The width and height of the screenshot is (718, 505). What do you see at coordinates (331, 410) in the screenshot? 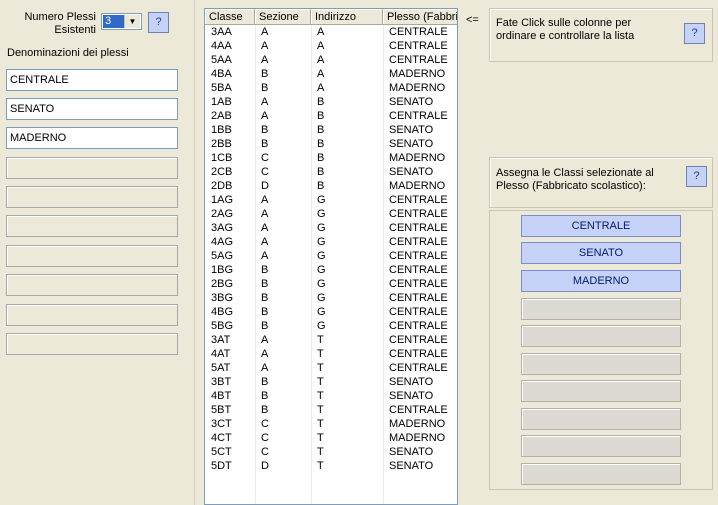
I see `table-row: 5BT B T CENTRALE` at bounding box center [331, 410].